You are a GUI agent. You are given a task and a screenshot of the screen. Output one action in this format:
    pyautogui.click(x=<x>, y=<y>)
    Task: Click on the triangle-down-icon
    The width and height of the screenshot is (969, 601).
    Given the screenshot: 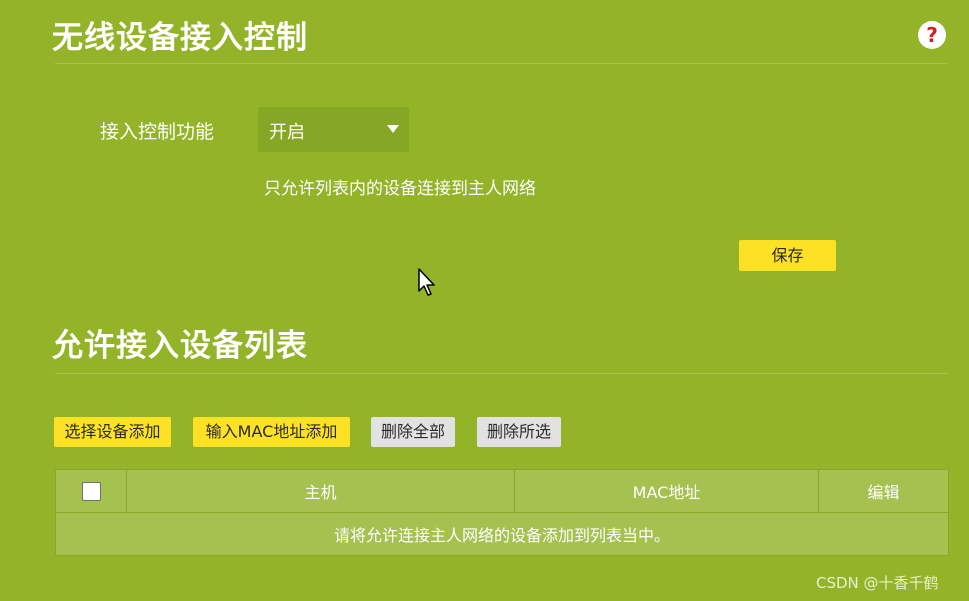 What is the action you would take?
    pyautogui.click(x=393, y=129)
    